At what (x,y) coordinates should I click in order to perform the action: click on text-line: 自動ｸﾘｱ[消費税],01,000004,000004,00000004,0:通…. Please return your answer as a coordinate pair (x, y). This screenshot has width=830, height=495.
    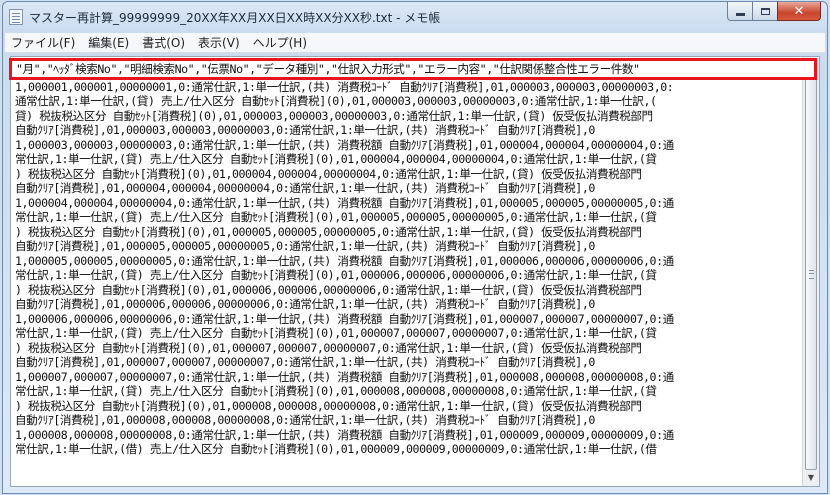
    Looking at the image, I should click on (305, 188).